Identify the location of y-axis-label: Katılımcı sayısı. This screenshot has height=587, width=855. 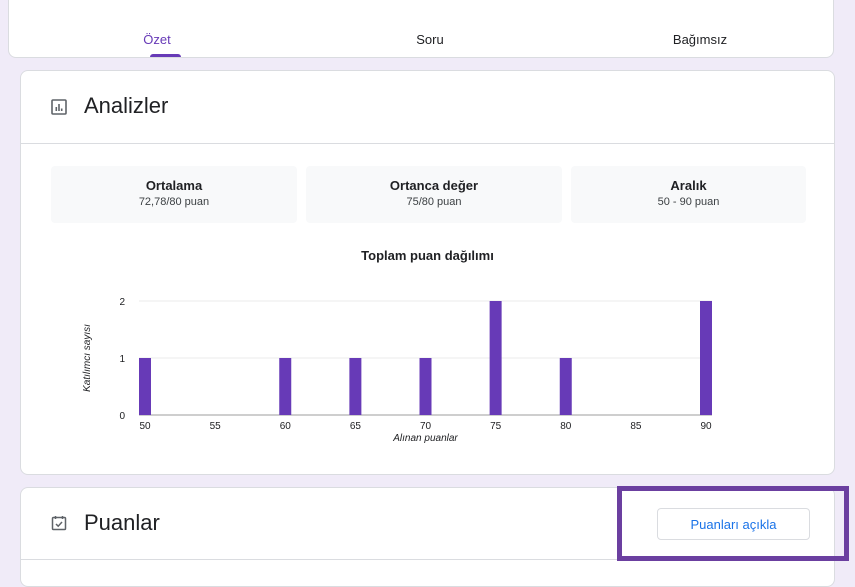
(87, 358).